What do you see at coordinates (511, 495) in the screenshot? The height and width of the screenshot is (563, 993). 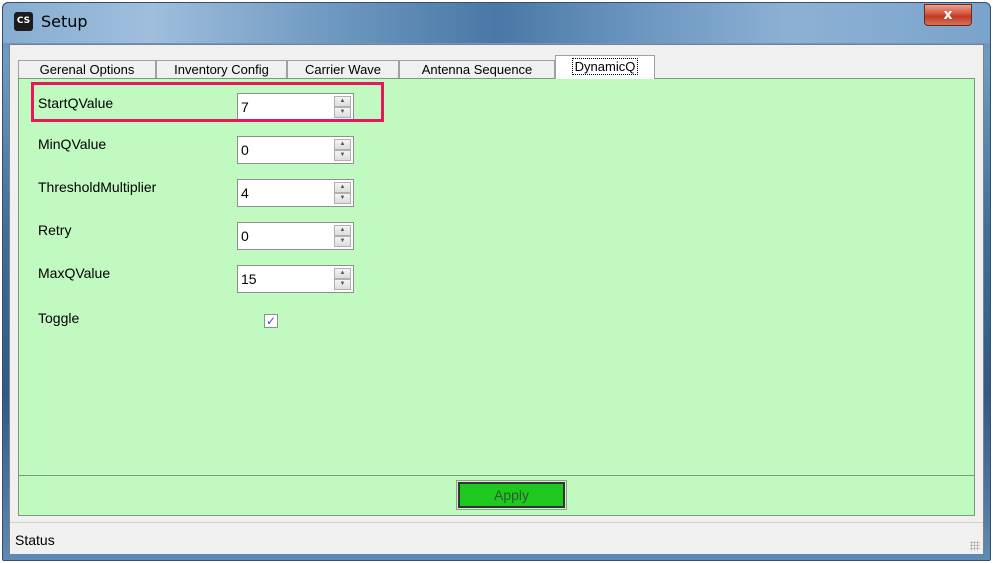 I see `apply-button: Apply` at bounding box center [511, 495].